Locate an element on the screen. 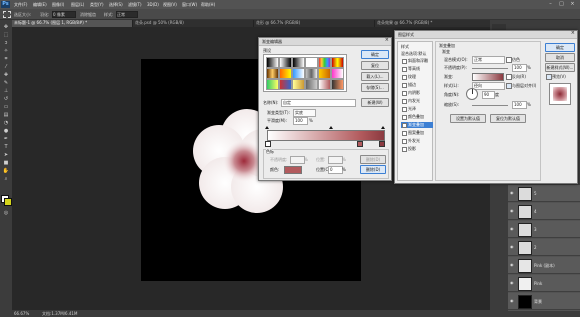 The width and height of the screenshot is (580, 317). menu-help: 帮助(H) is located at coordinates (208, 4).